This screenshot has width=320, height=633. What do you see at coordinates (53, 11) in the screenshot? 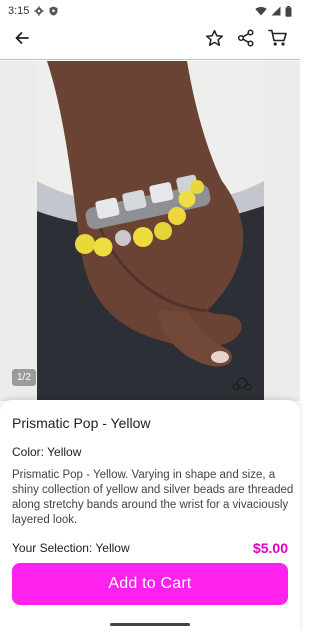
I see `shield-icon` at bounding box center [53, 11].